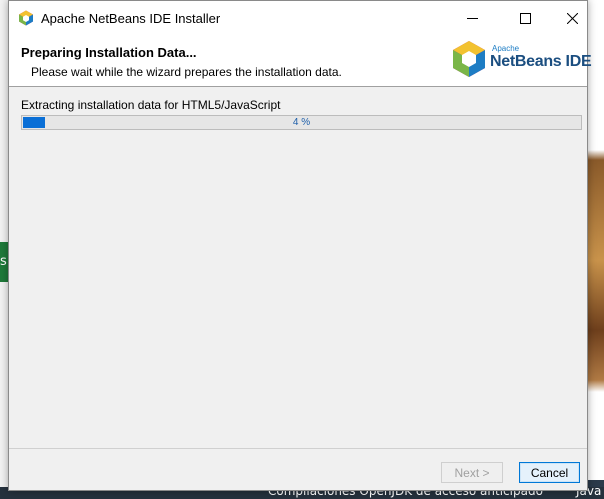  I want to click on logo-apache-text: Apache, so click(506, 48).